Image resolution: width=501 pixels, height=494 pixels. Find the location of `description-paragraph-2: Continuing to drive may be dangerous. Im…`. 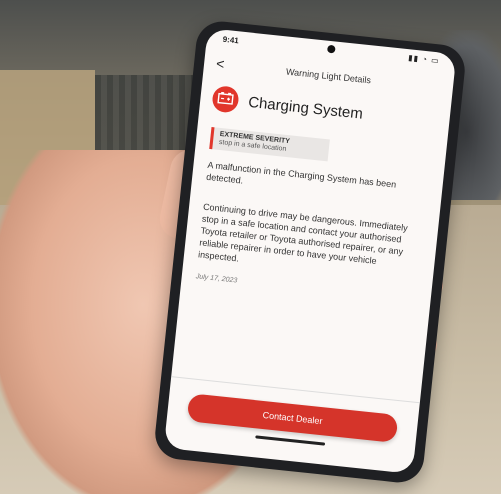

description-paragraph-2: Continuing to drive may be dangerous. Im… is located at coordinates (303, 233).